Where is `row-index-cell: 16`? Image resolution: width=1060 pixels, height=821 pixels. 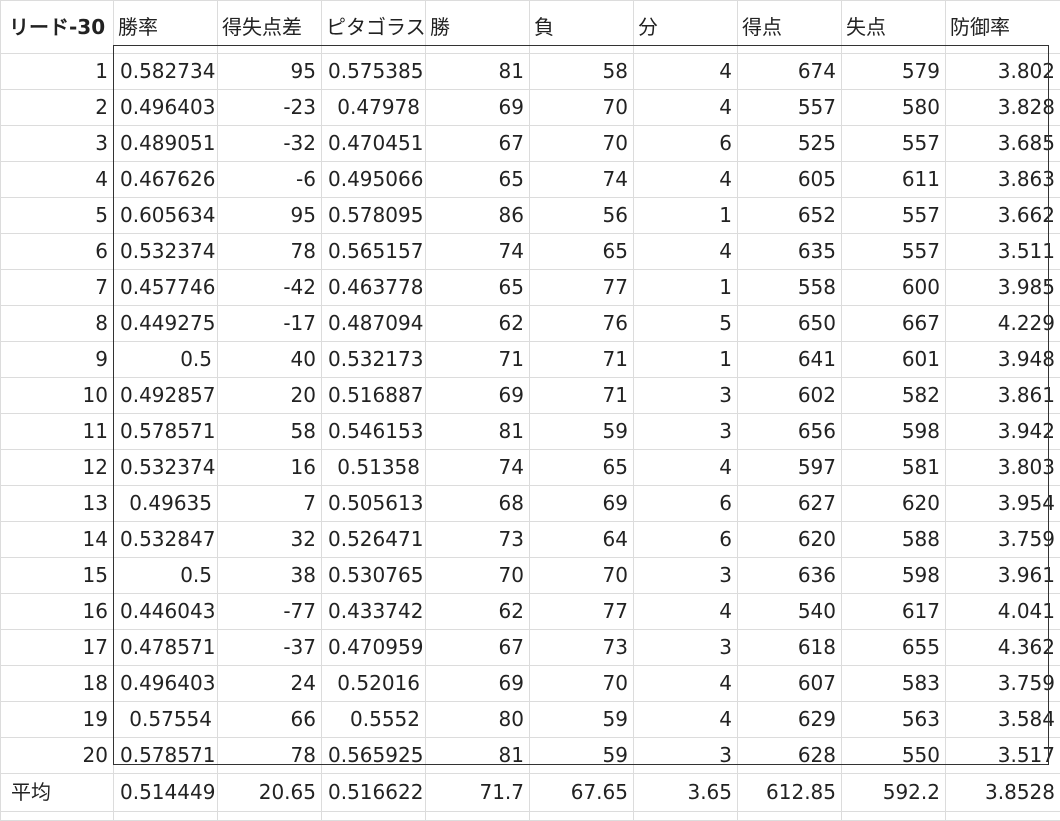 row-index-cell: 16 is located at coordinates (57, 612).